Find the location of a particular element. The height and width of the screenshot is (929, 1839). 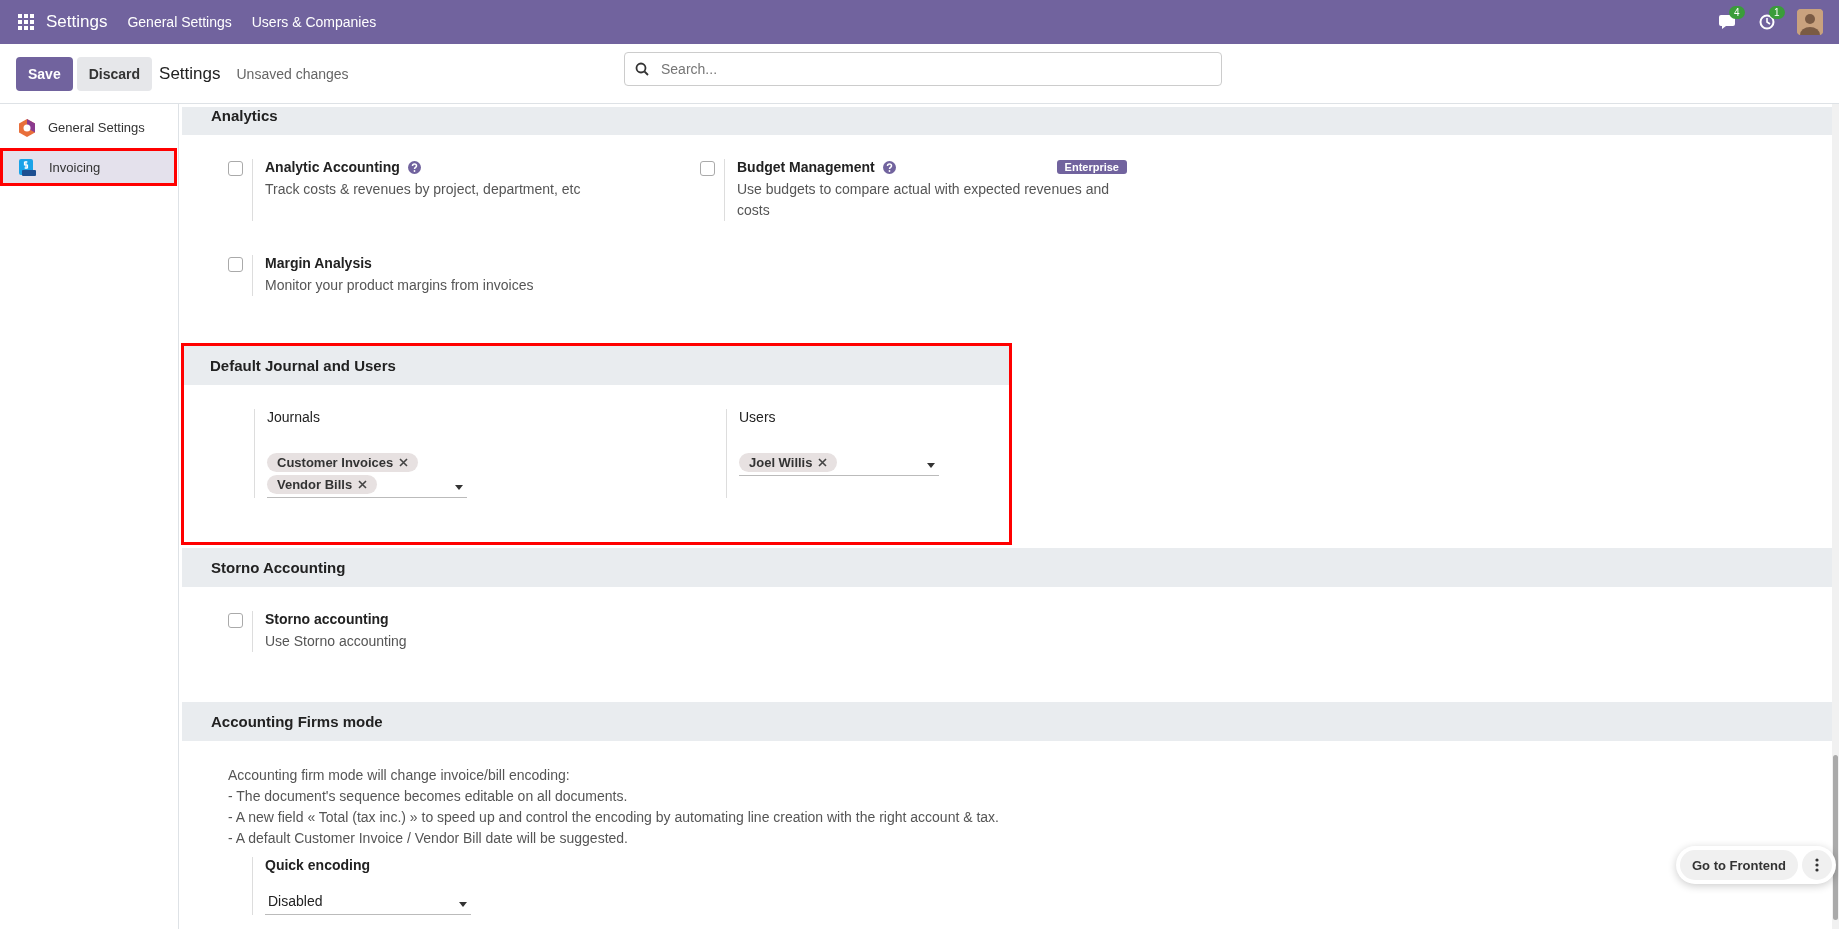

setting-label: Storno accounting is located at coordinates (327, 619).